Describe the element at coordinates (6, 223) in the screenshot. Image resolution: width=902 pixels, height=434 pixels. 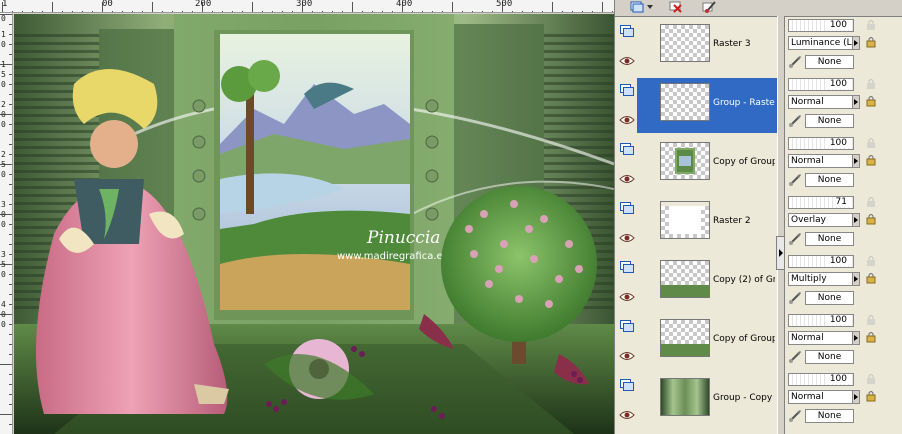
I see `vertical-ruler: 010150200250300350400` at that location.